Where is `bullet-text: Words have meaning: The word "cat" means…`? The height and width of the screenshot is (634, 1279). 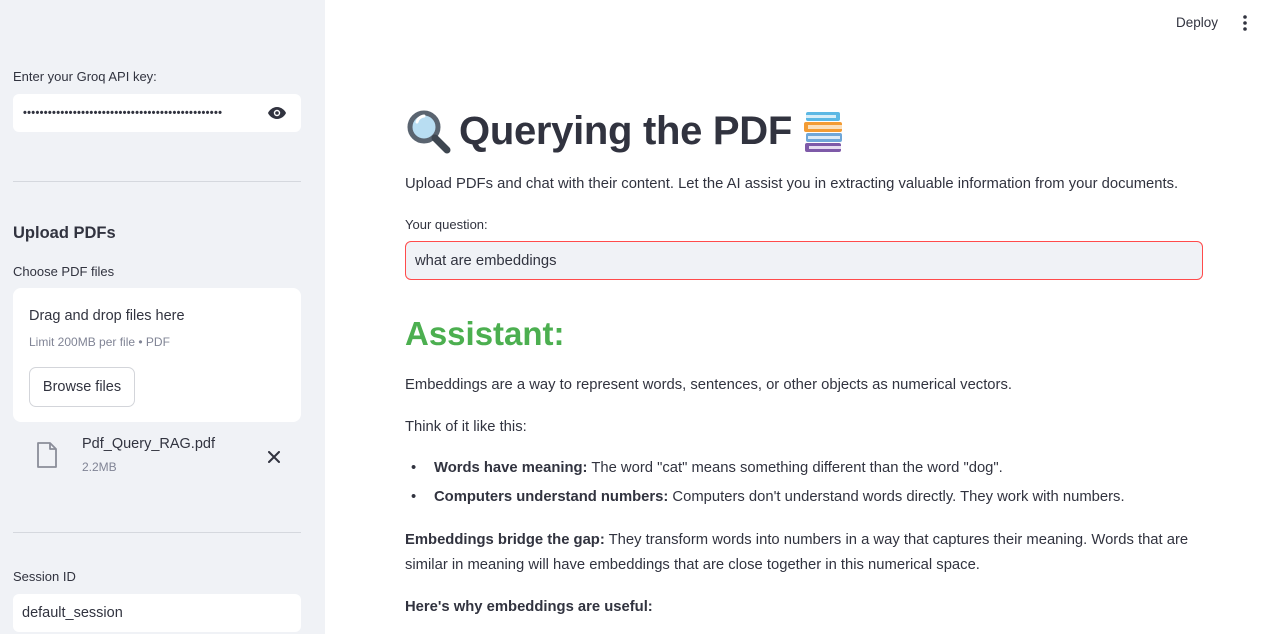
bullet-text: Words have meaning: The word "cat" means… is located at coordinates (718, 468).